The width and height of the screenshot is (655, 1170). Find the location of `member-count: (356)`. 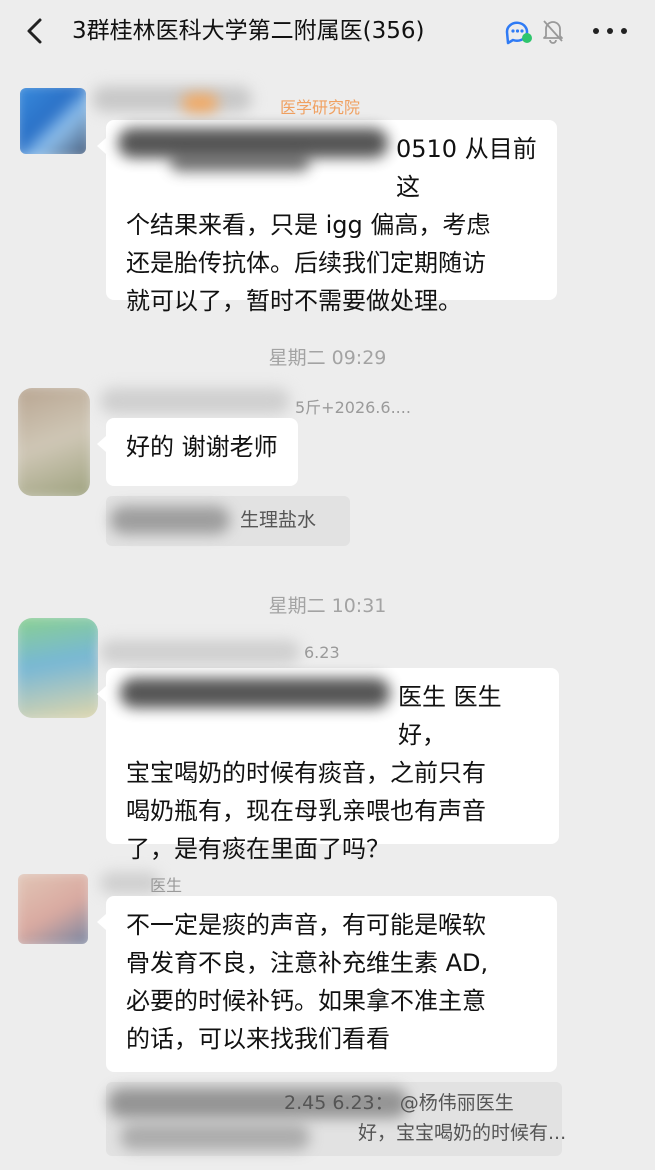

member-count: (356) is located at coordinates (393, 31).